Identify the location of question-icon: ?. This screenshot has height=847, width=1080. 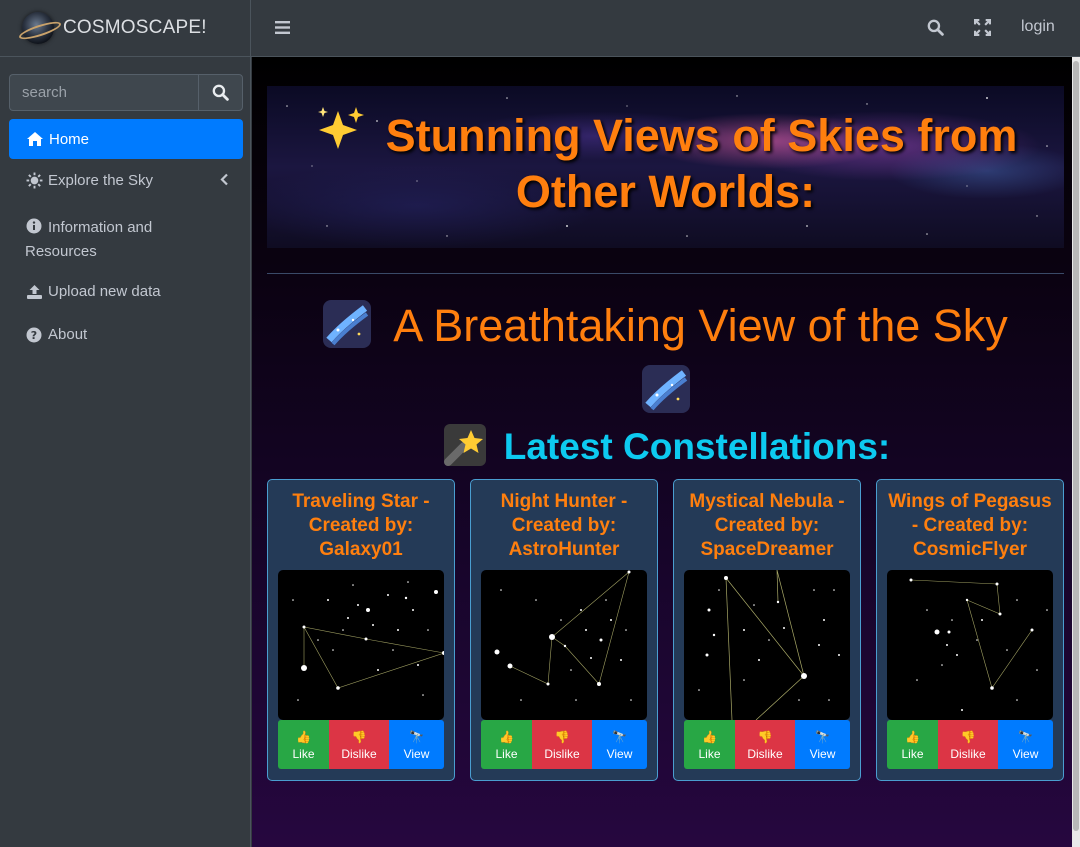
(34, 335).